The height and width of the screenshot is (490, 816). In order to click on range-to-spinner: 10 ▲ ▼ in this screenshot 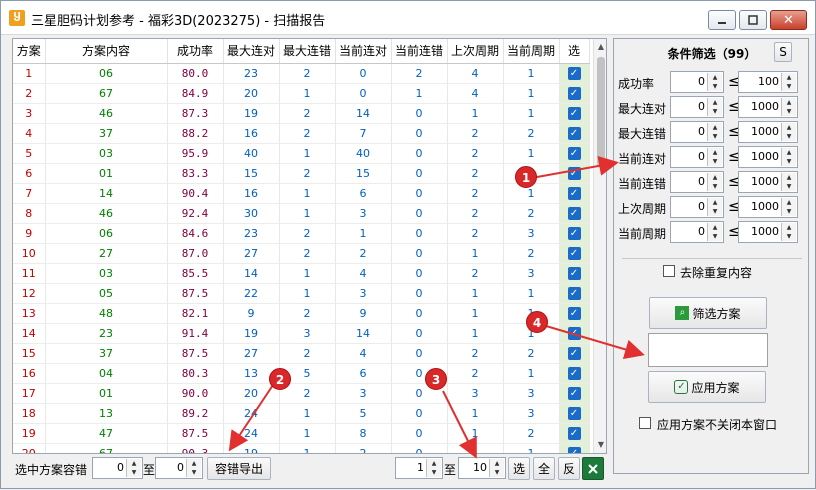, I will do `click(482, 468)`.